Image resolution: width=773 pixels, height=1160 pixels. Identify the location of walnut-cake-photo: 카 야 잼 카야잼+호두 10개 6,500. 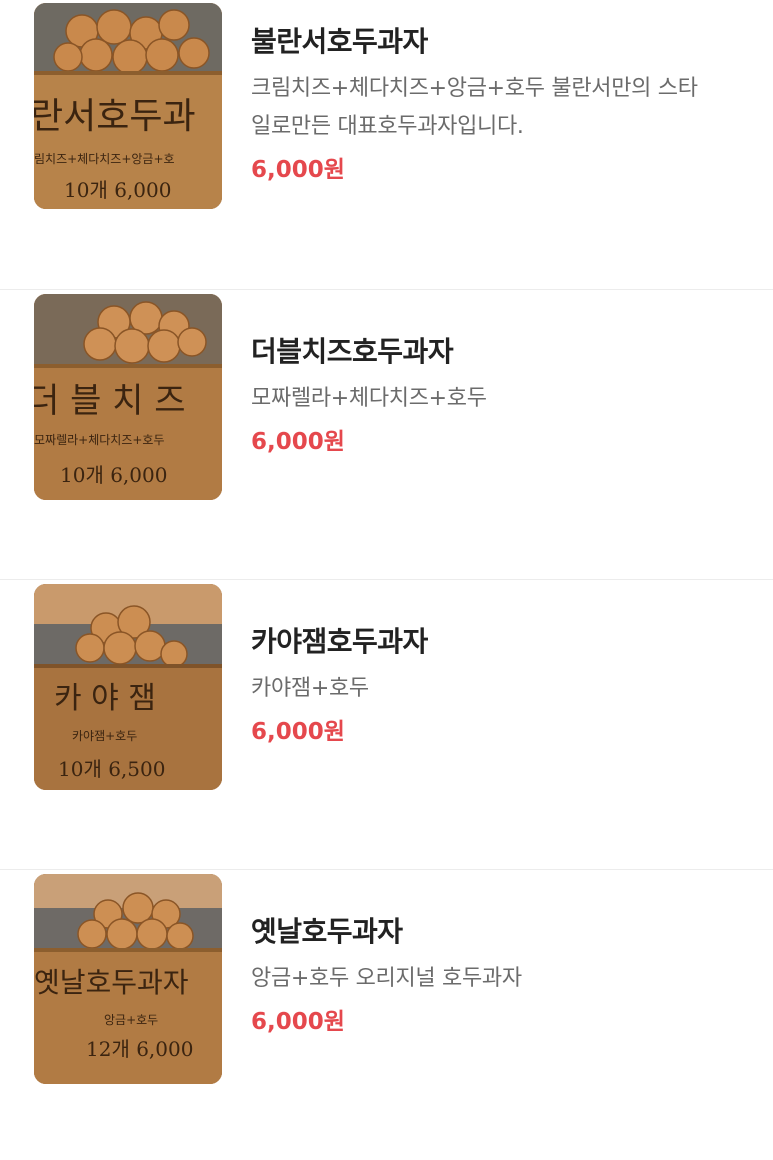
(128, 687).